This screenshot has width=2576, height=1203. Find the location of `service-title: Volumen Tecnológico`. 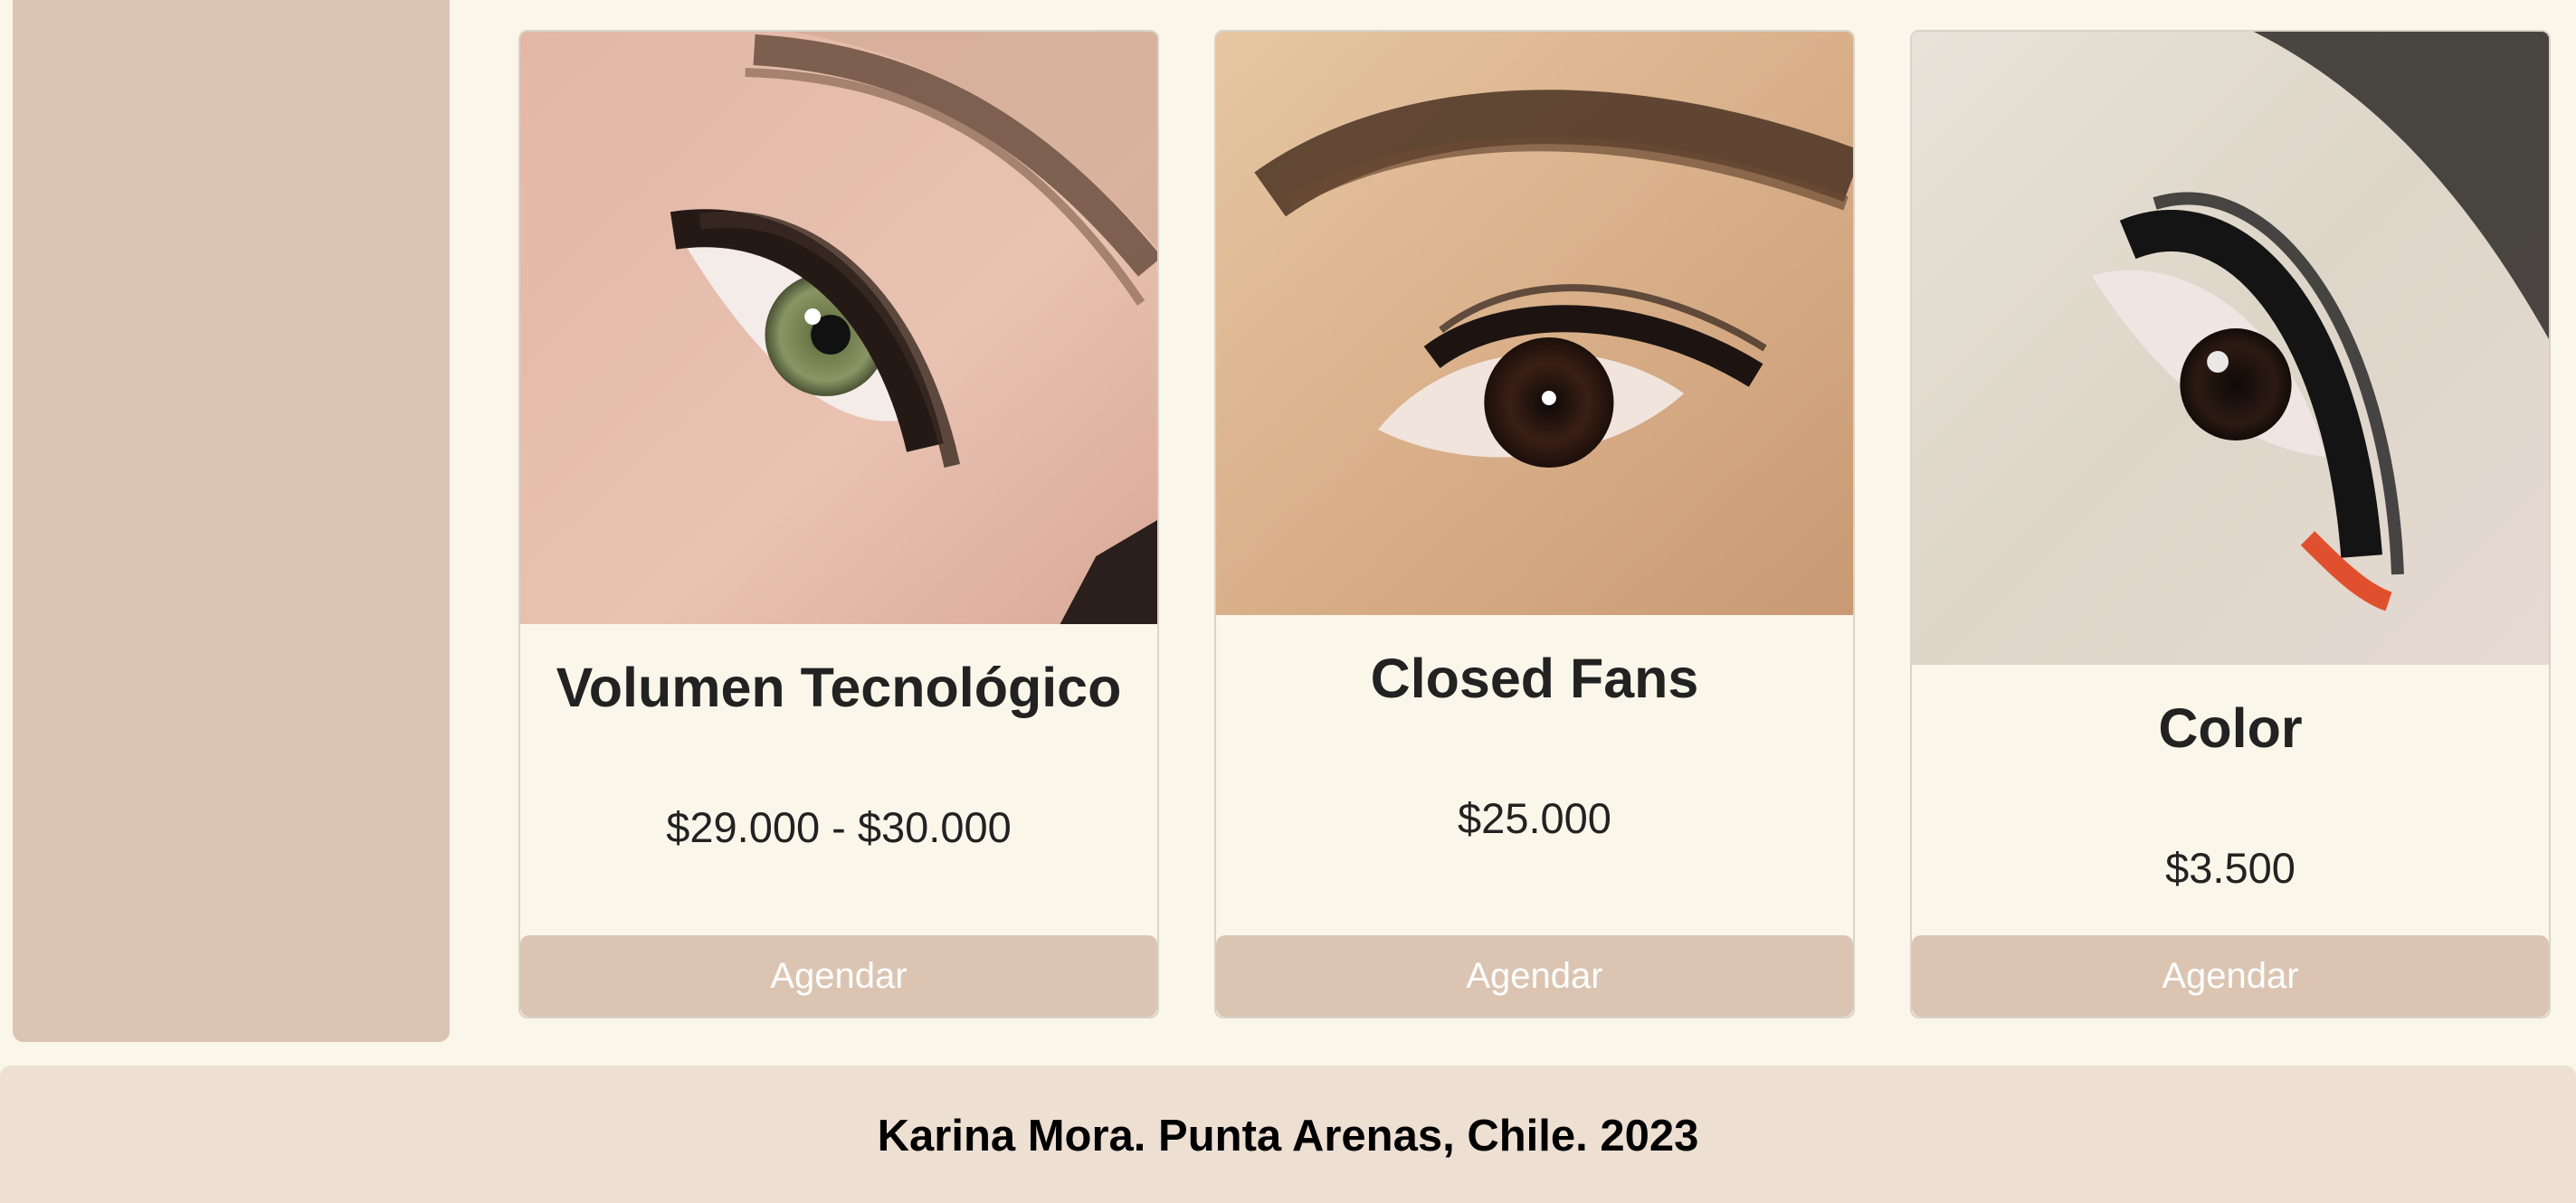

service-title: Volumen Tecnológico is located at coordinates (839, 687).